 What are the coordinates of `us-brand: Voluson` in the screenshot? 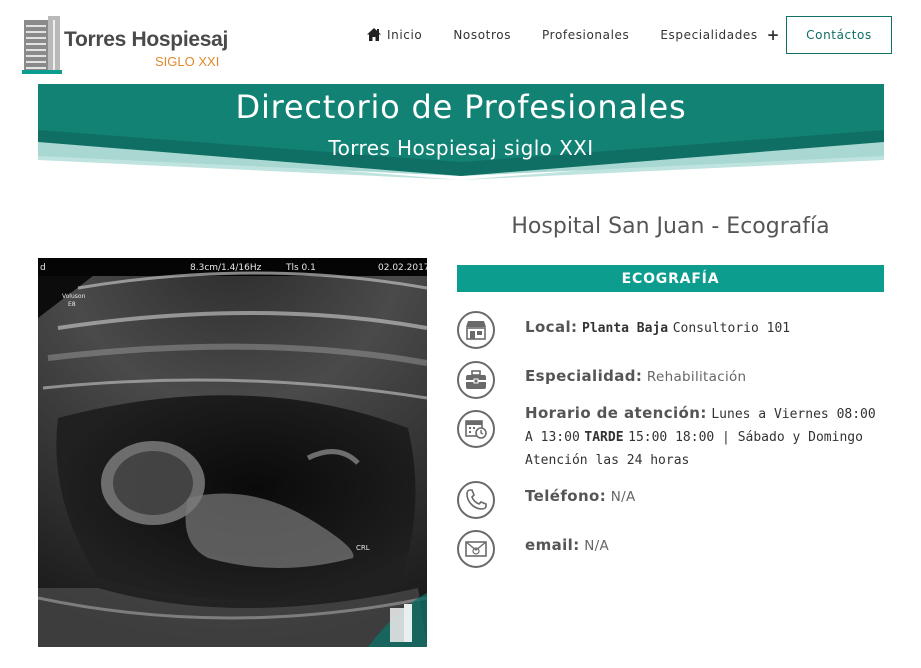 It's located at (74, 296).